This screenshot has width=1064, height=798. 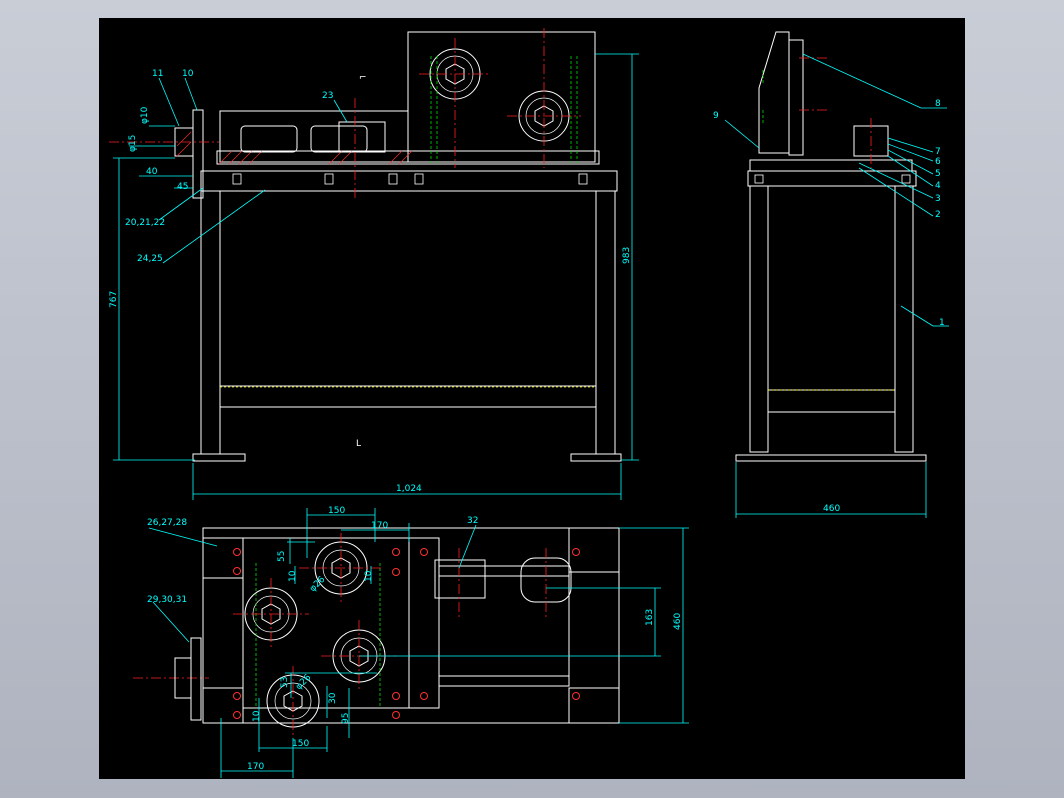 I want to click on top-corner-block-tr, so click(x=594, y=550).